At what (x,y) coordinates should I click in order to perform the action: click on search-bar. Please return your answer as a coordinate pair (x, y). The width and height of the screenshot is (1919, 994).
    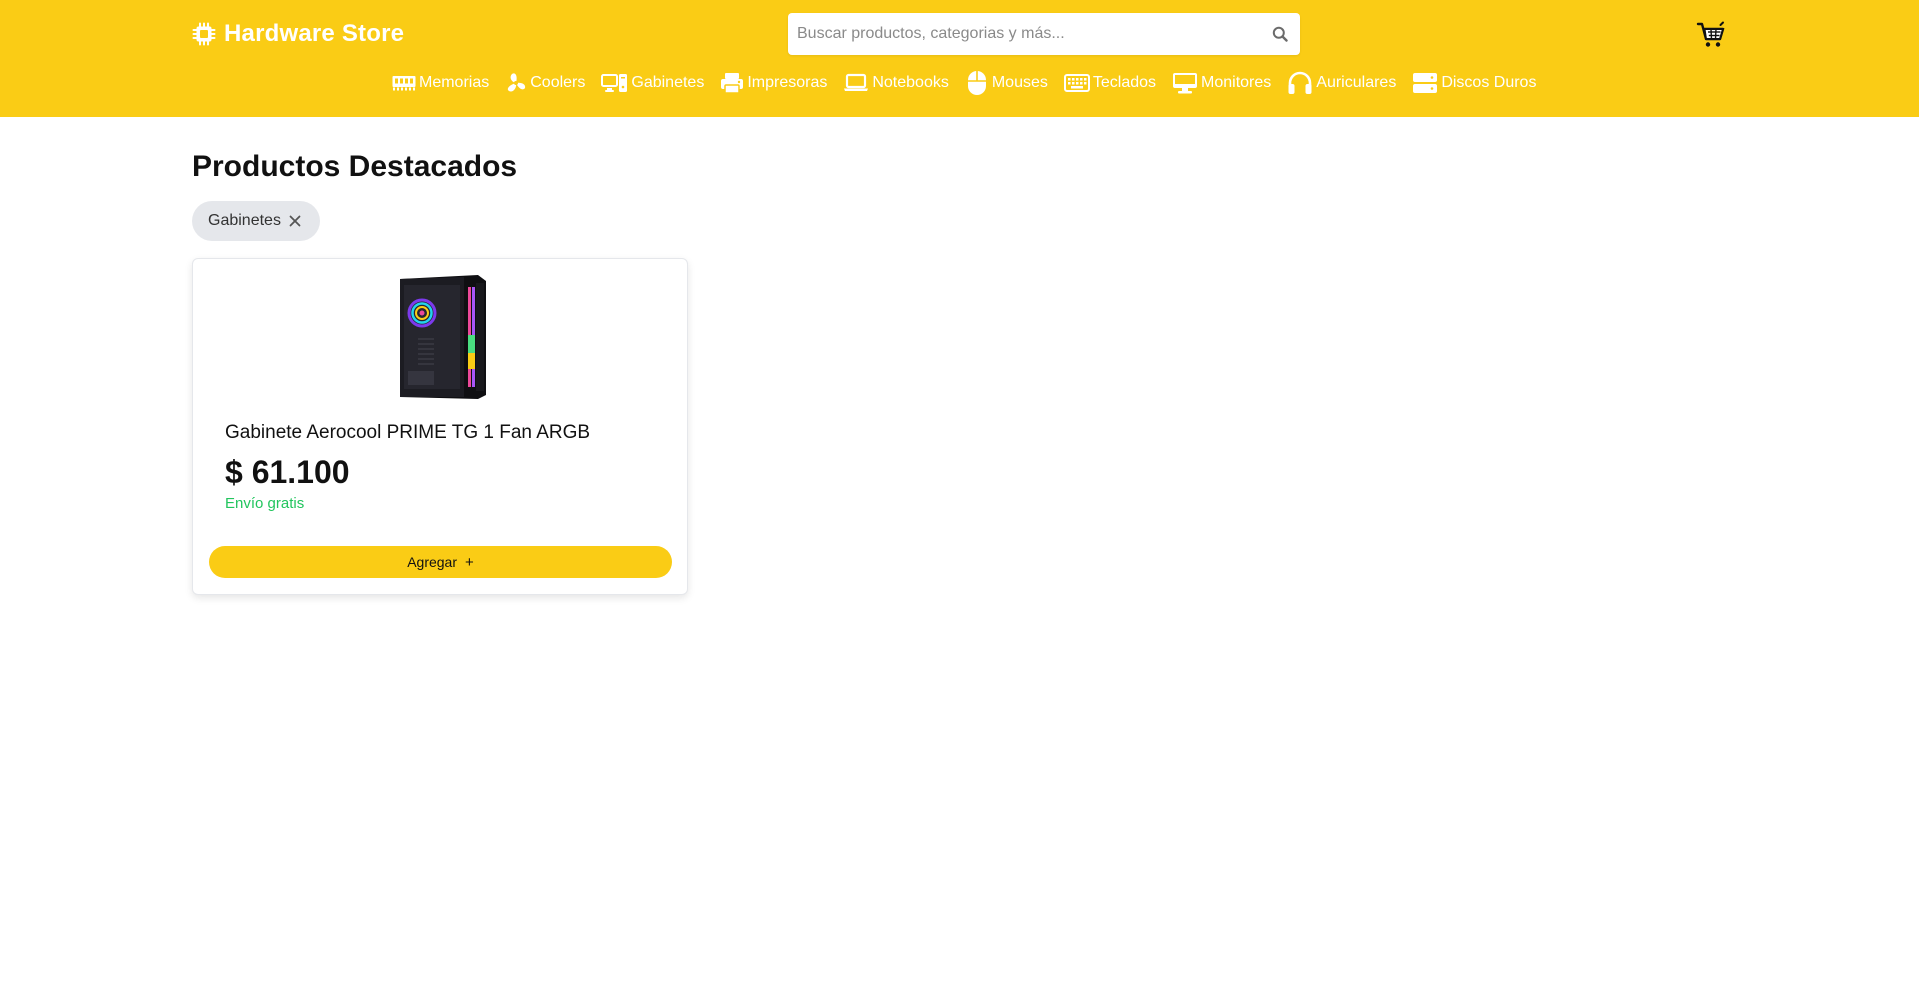
    Looking at the image, I should click on (1044, 34).